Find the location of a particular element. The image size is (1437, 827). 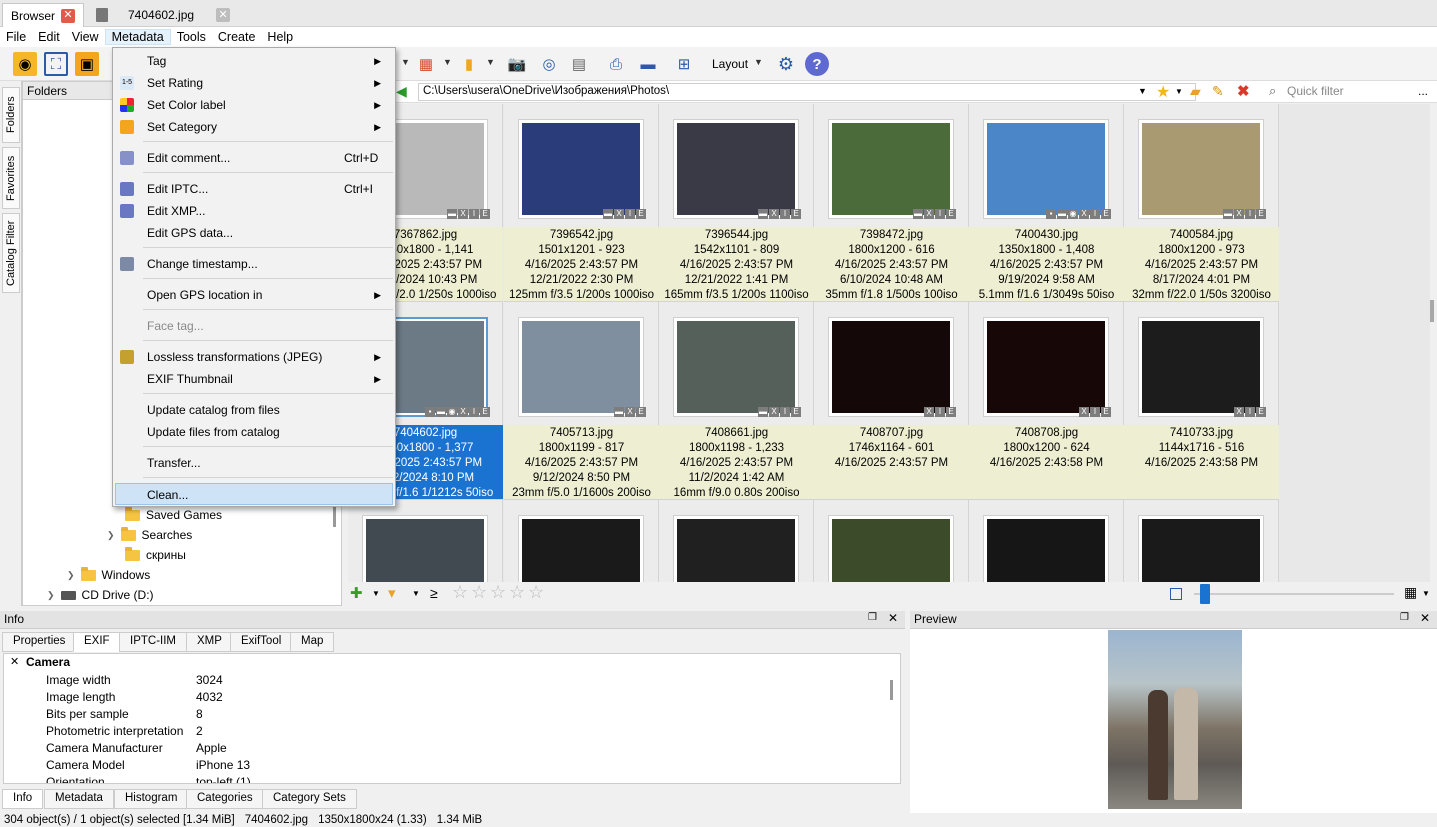

star-rating-1: ☆ is located at coordinates (460, 592).